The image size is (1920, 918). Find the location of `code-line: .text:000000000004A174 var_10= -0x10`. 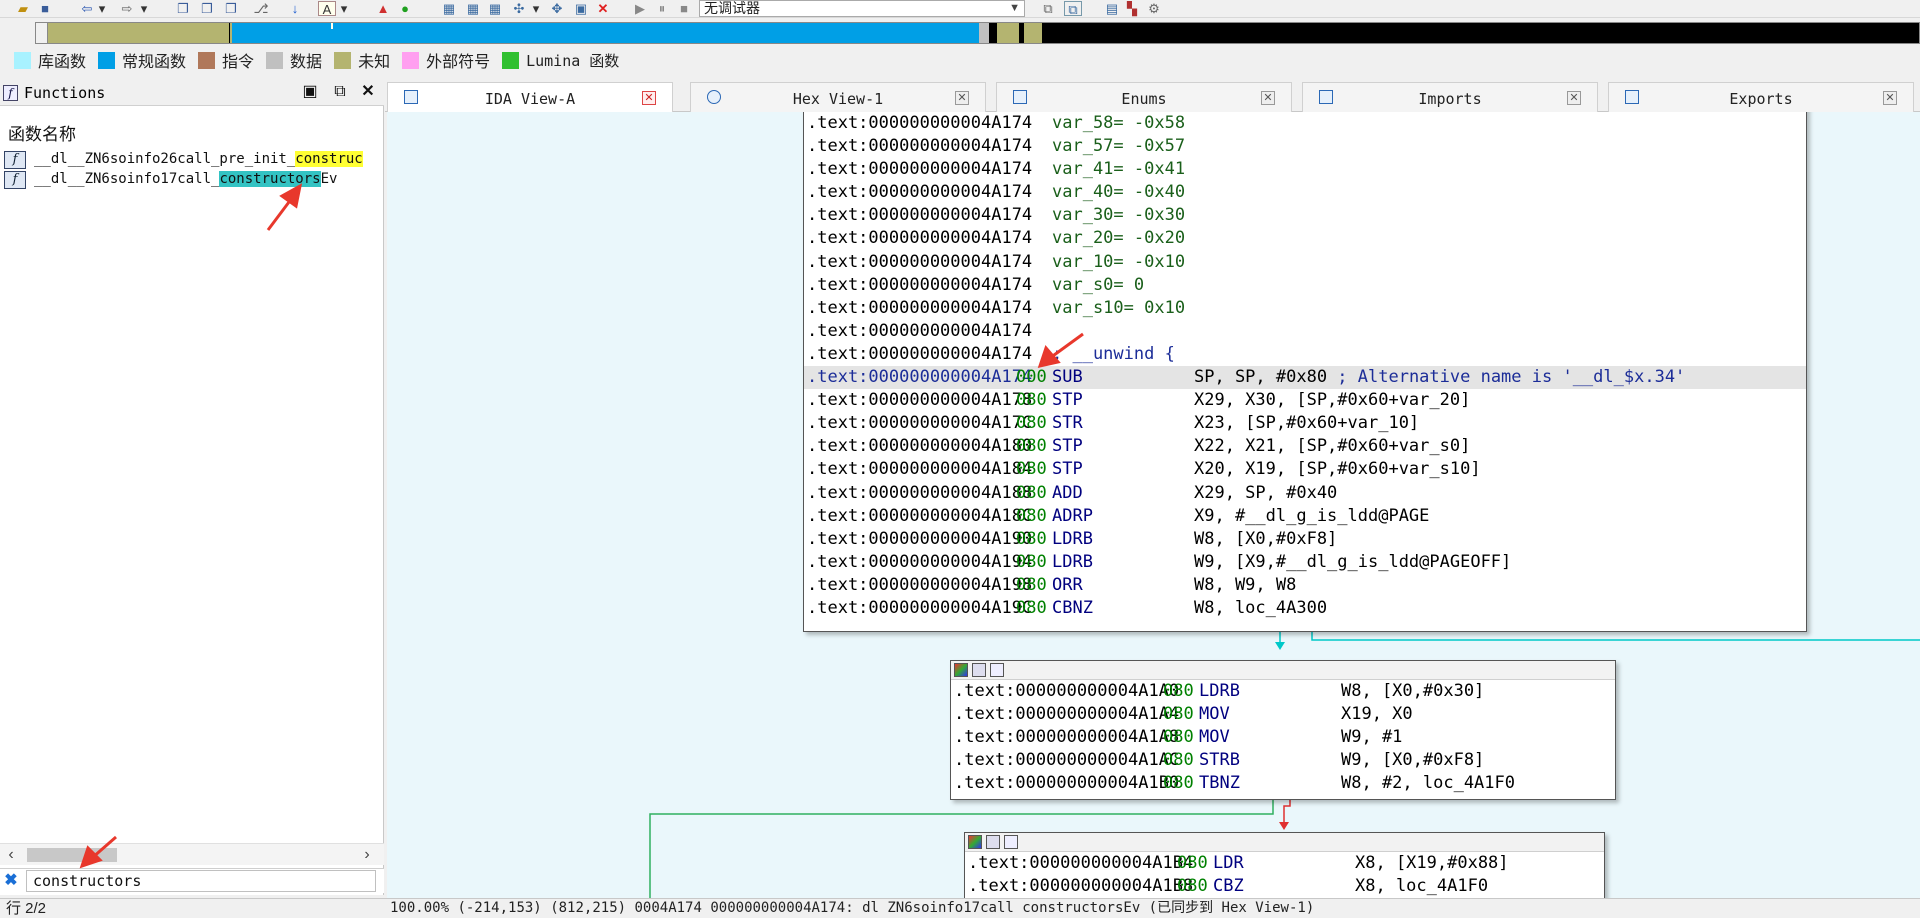

code-line: .text:000000000004A174 var_10= -0x10 is located at coordinates (1305, 262).